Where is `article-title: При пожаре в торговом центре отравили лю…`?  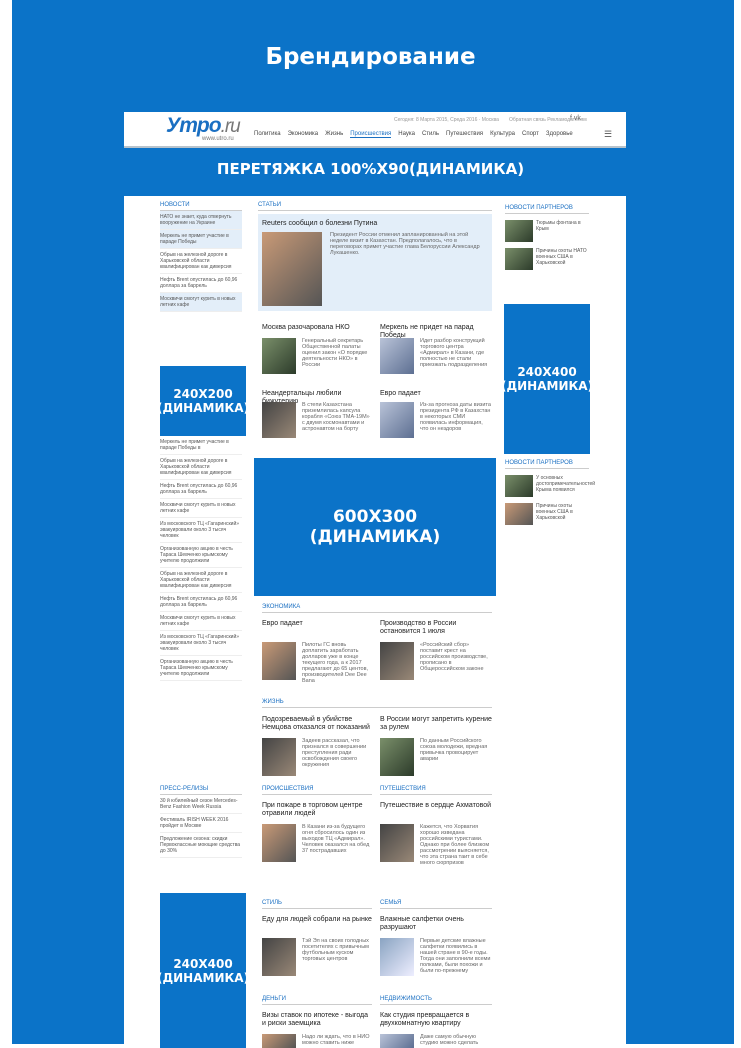 article-title: При пожаре в торговом центре отравили лю… is located at coordinates (317, 810).